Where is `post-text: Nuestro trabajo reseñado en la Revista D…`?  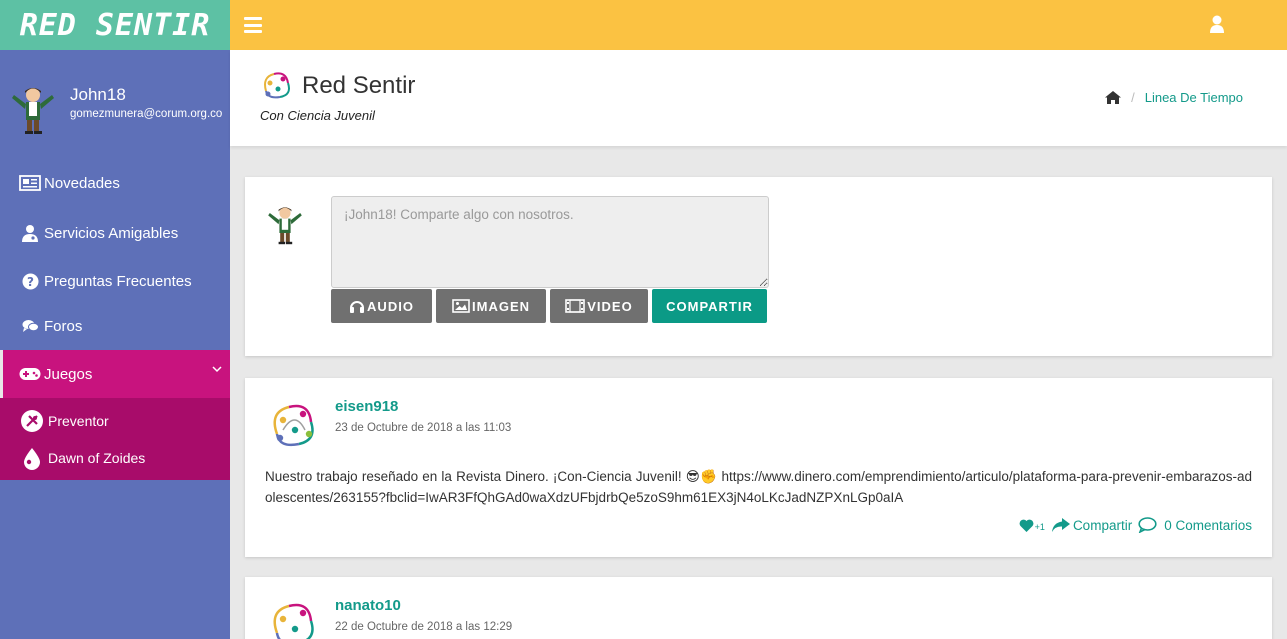 post-text: Nuestro trabajo reseñado en la Revista D… is located at coordinates (758, 487).